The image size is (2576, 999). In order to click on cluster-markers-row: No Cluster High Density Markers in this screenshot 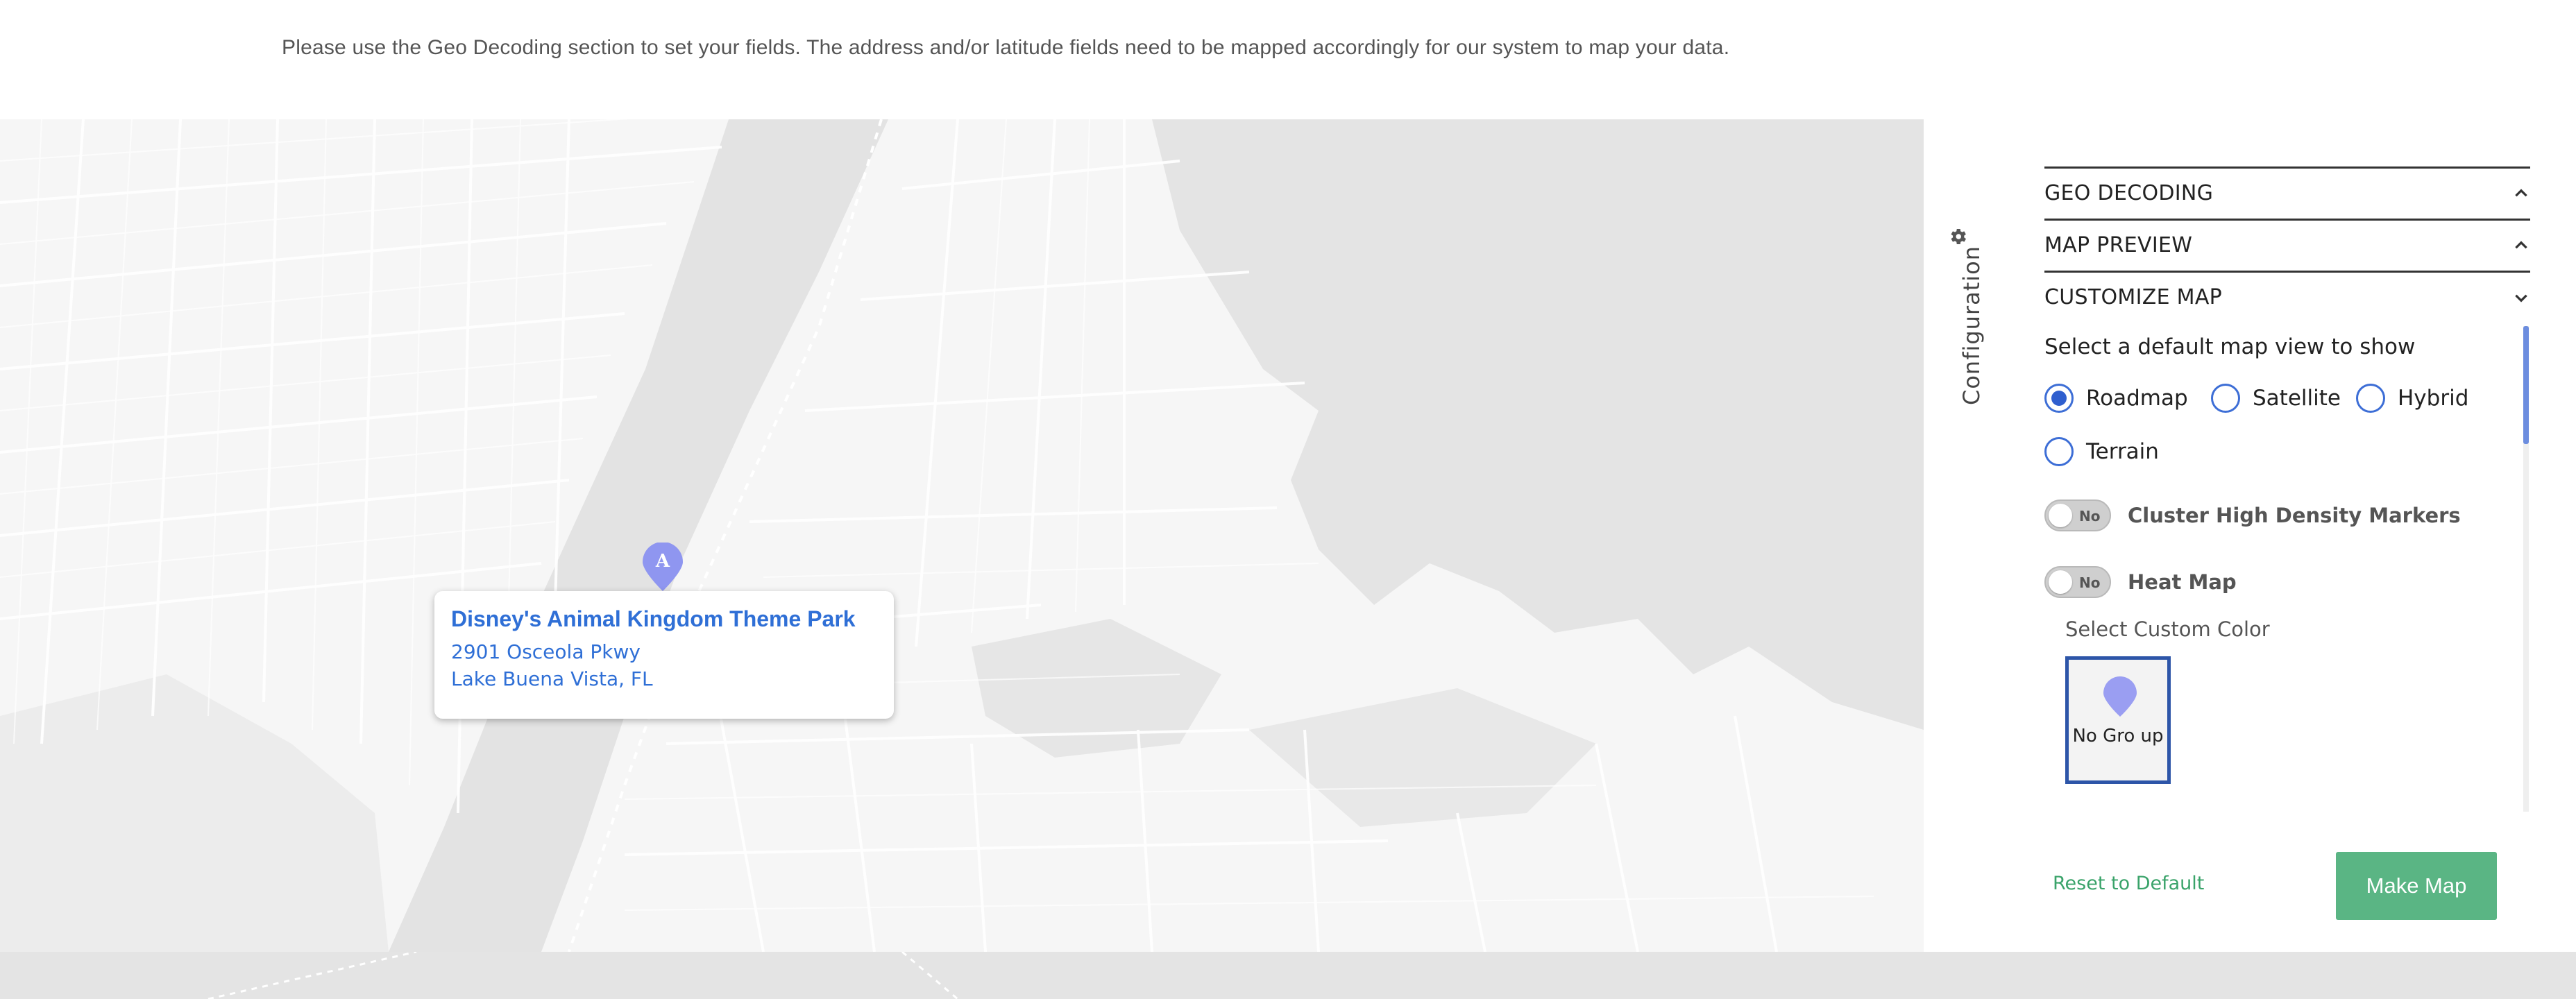, I will do `click(2252, 515)`.